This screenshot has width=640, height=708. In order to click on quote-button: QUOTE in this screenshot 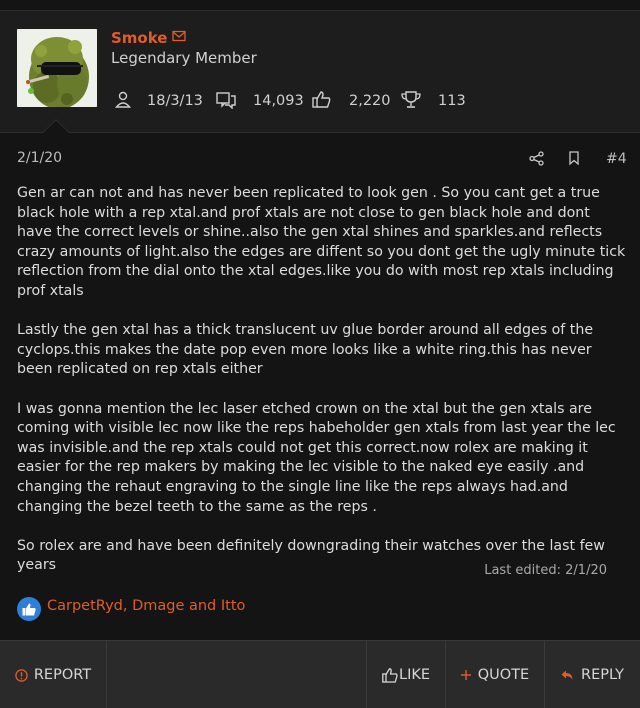, I will do `click(495, 674)`.